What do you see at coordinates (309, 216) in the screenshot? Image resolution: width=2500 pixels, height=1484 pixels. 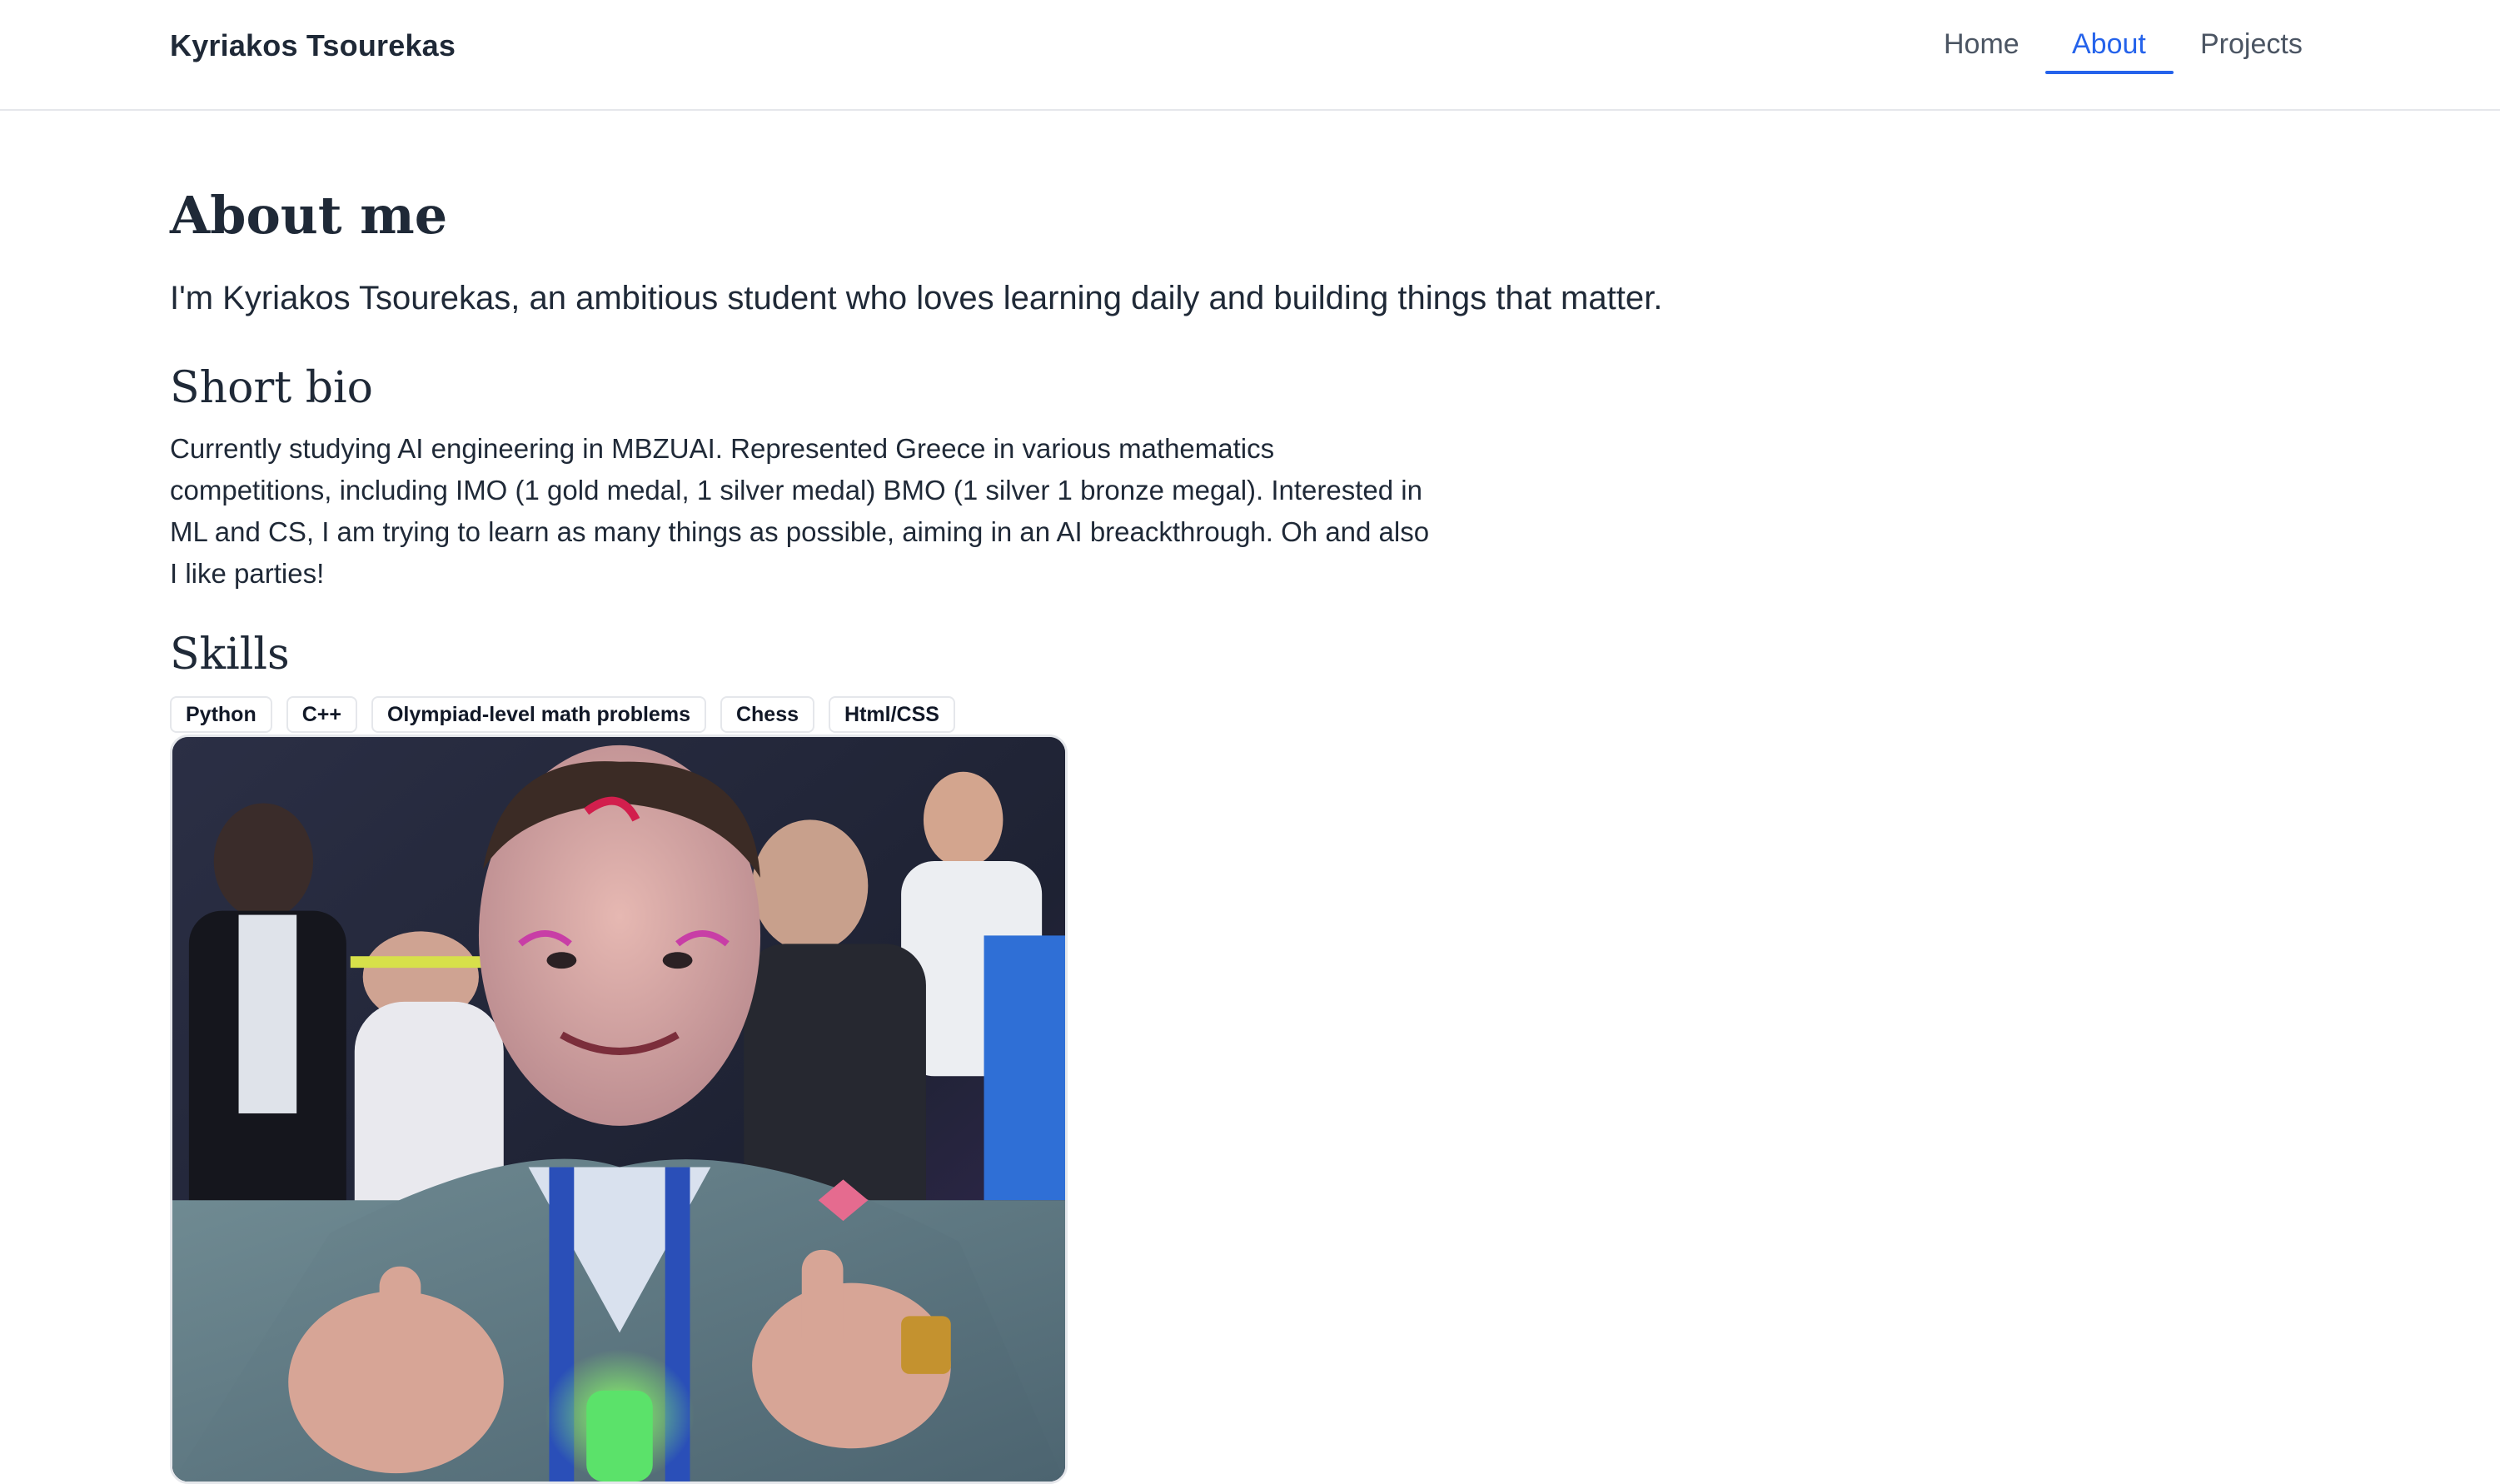 I see `page-title: About me` at bounding box center [309, 216].